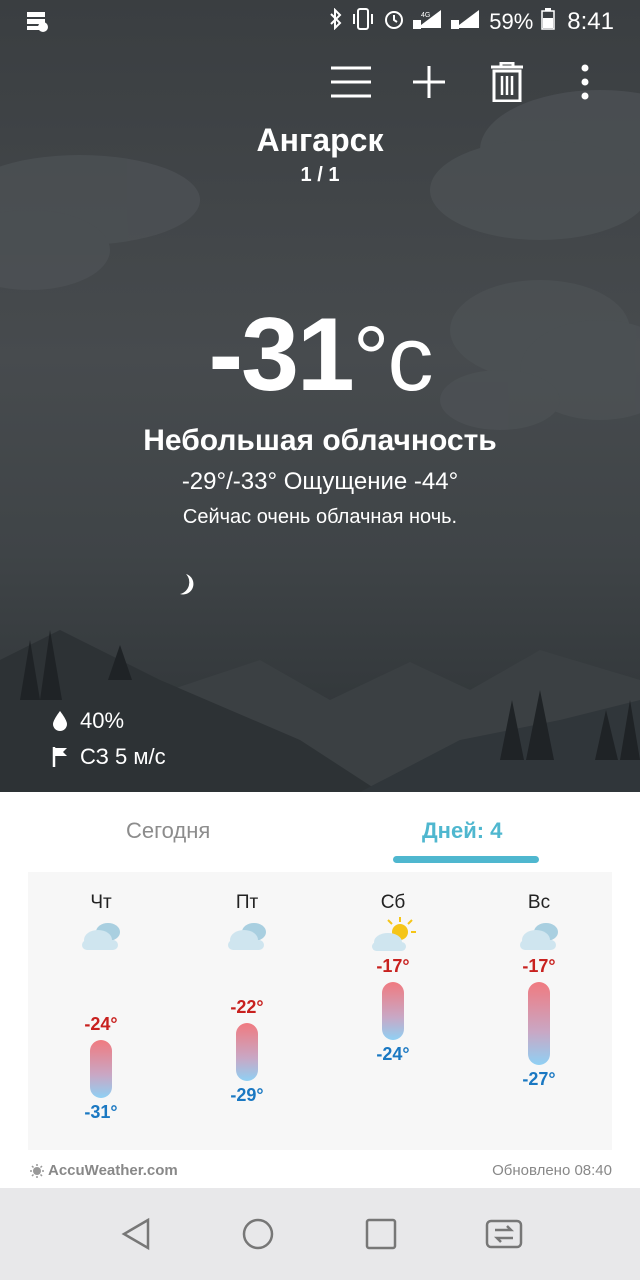 The image size is (640, 1280). I want to click on day-name: Чт, so click(101, 902).